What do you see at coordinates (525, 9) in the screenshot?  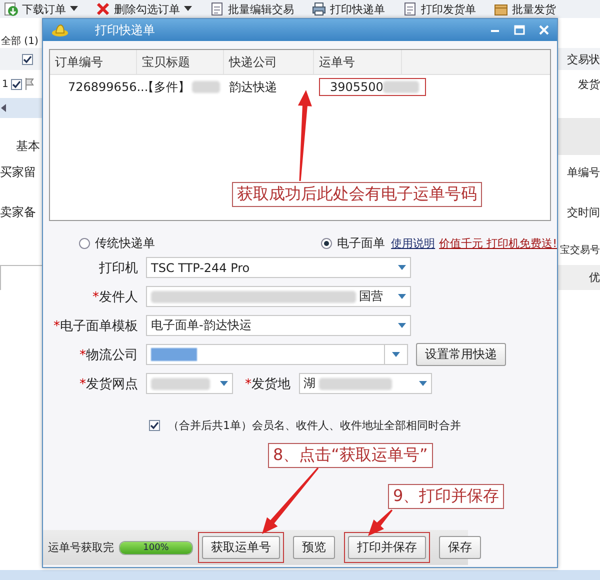 I see `toolbar-button: 批量发货` at bounding box center [525, 9].